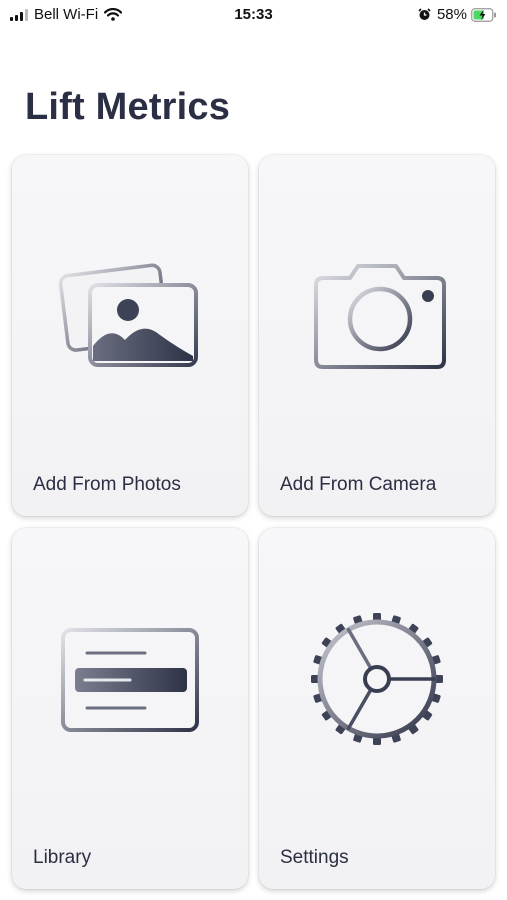  I want to click on add-from-photos-label: Add From Photos, so click(107, 484).